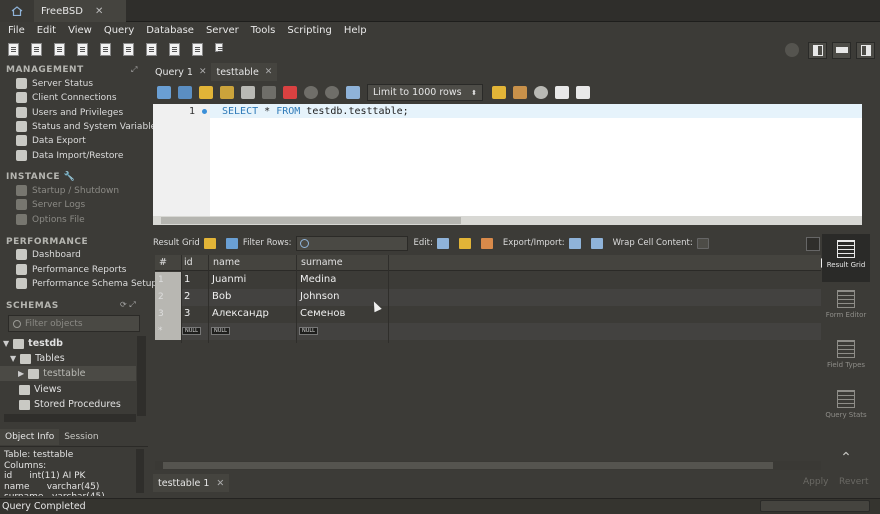 The width and height of the screenshot is (880, 514). Describe the element at coordinates (846, 458) in the screenshot. I see `scroll-panel-icon: ⌃` at that location.